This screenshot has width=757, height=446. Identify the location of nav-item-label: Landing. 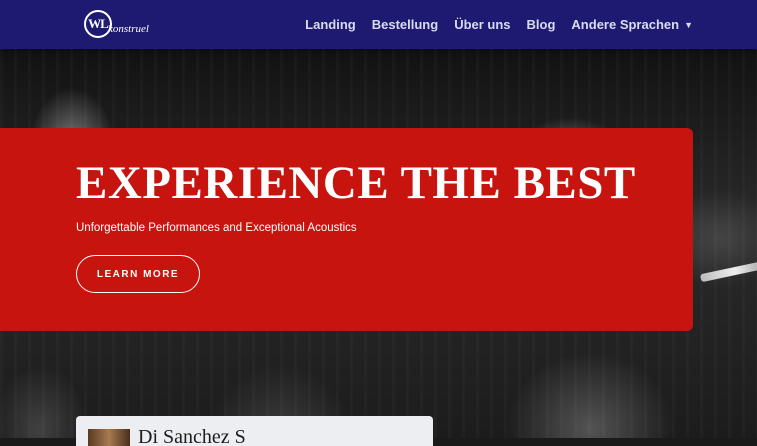
(330, 24).